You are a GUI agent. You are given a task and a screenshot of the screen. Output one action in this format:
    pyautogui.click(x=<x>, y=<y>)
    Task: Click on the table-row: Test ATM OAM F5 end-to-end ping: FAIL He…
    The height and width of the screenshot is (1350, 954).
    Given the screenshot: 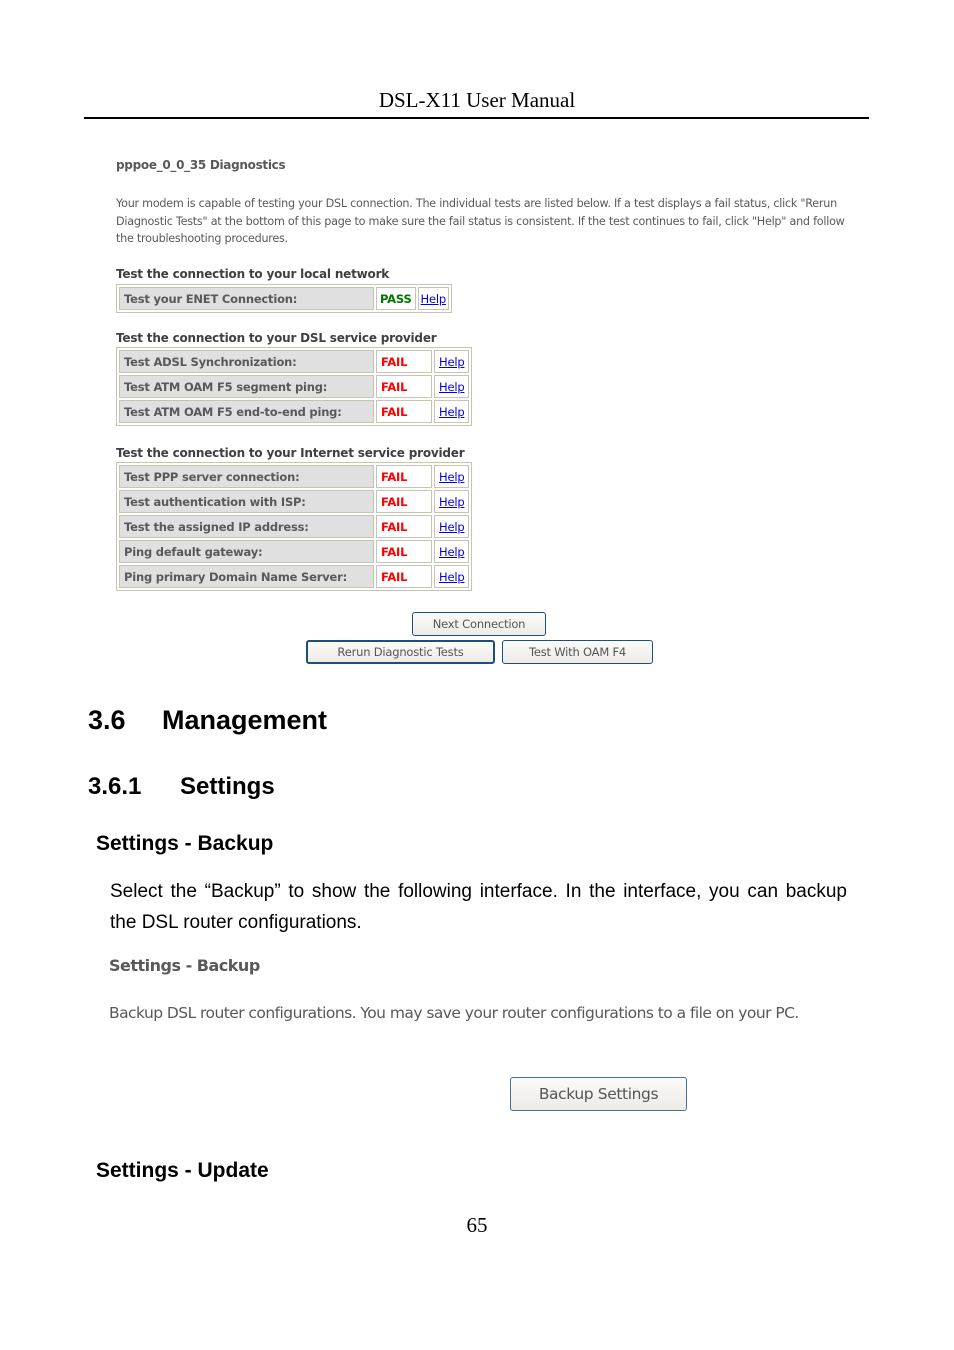 What is the action you would take?
    pyautogui.click(x=294, y=411)
    